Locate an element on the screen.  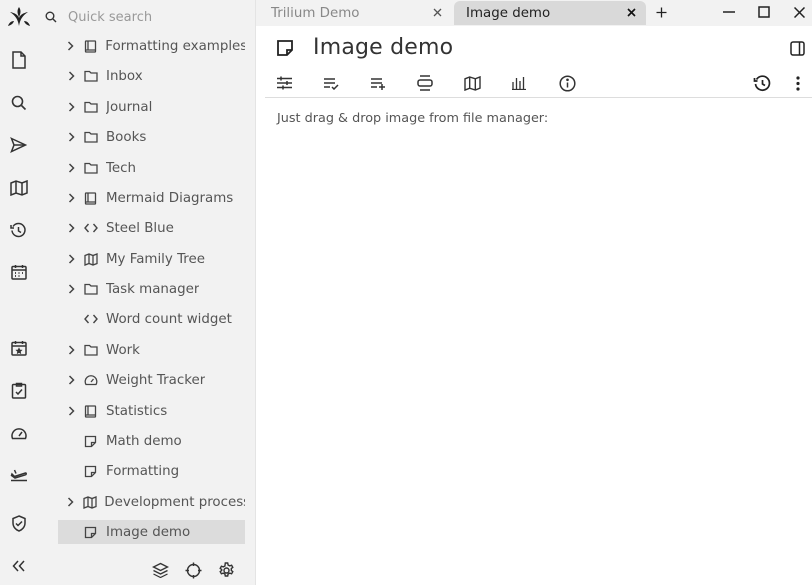
tree-footer is located at coordinates (142, 570).